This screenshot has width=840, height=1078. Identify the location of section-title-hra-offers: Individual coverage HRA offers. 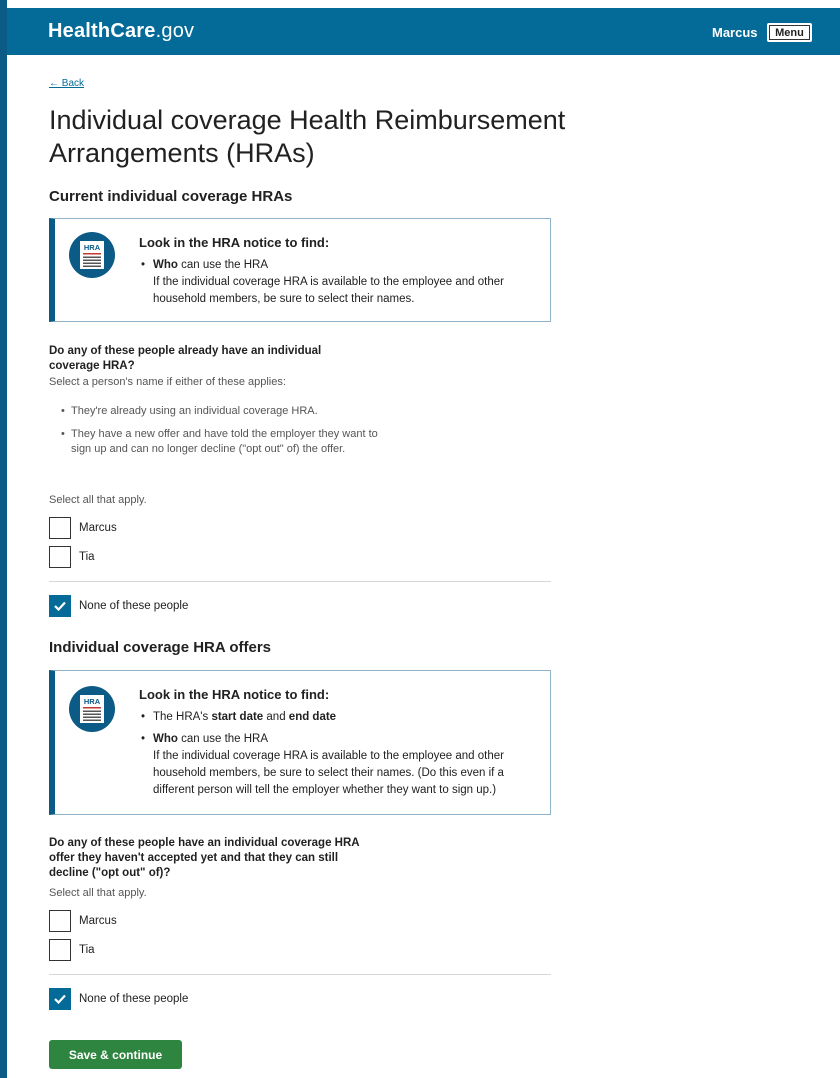
(160, 647).